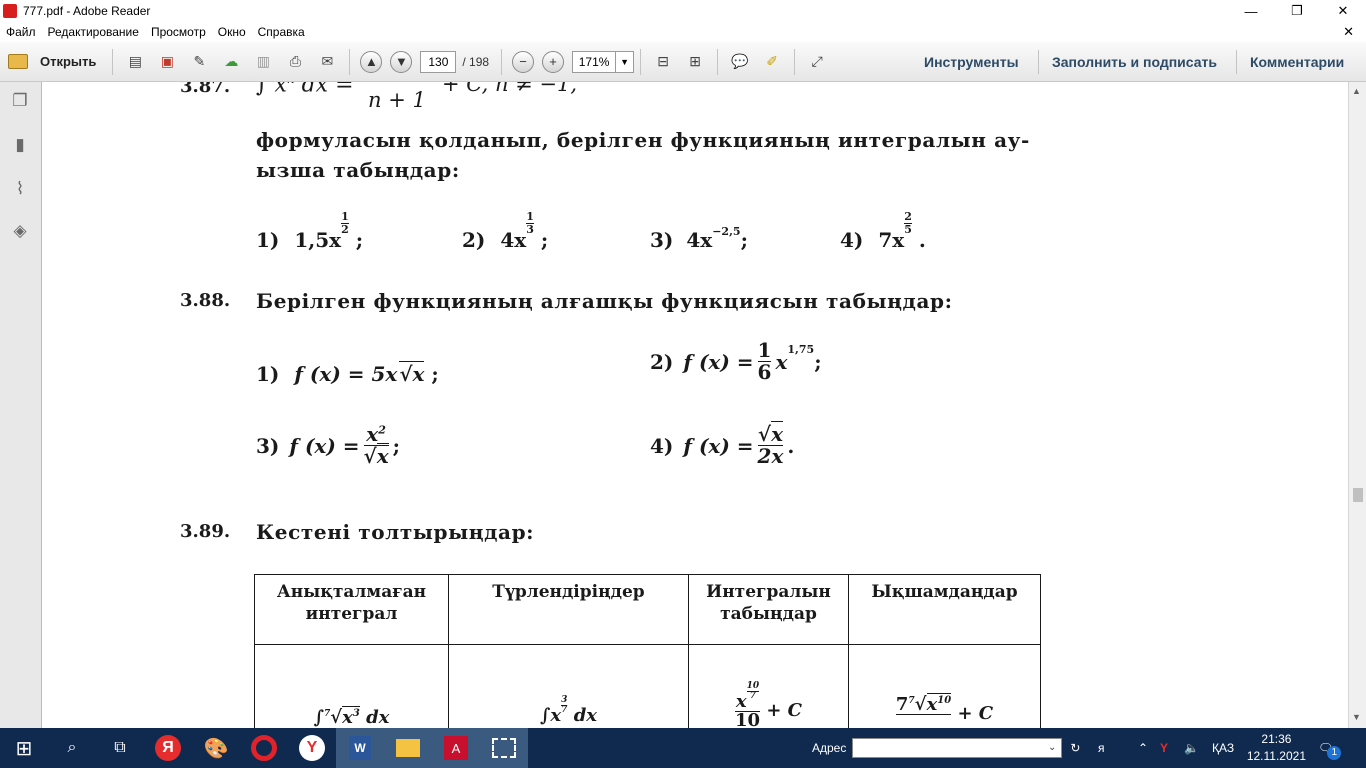 The width and height of the screenshot is (1366, 768). I want to click on item-label: 2), so click(662, 361).